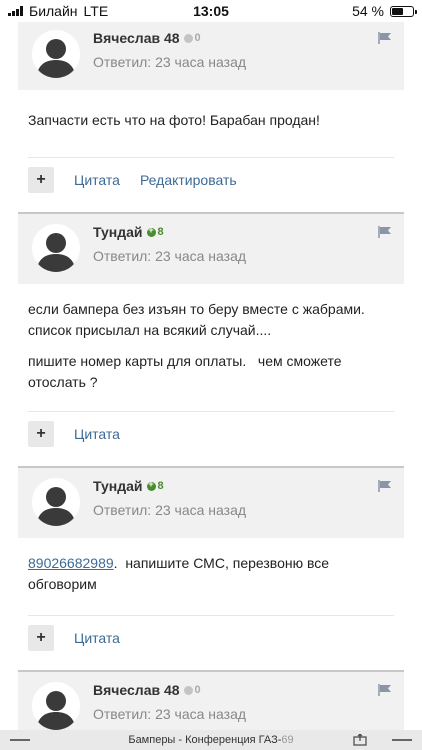 This screenshot has width=422, height=750. What do you see at coordinates (402, 740) in the screenshot?
I see `handle-right-icon` at bounding box center [402, 740].